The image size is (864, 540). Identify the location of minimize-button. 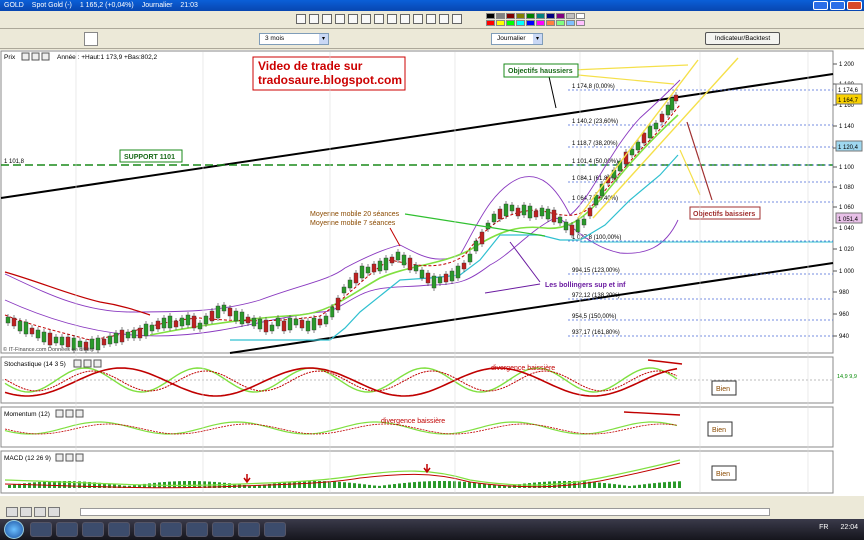
(820, 5).